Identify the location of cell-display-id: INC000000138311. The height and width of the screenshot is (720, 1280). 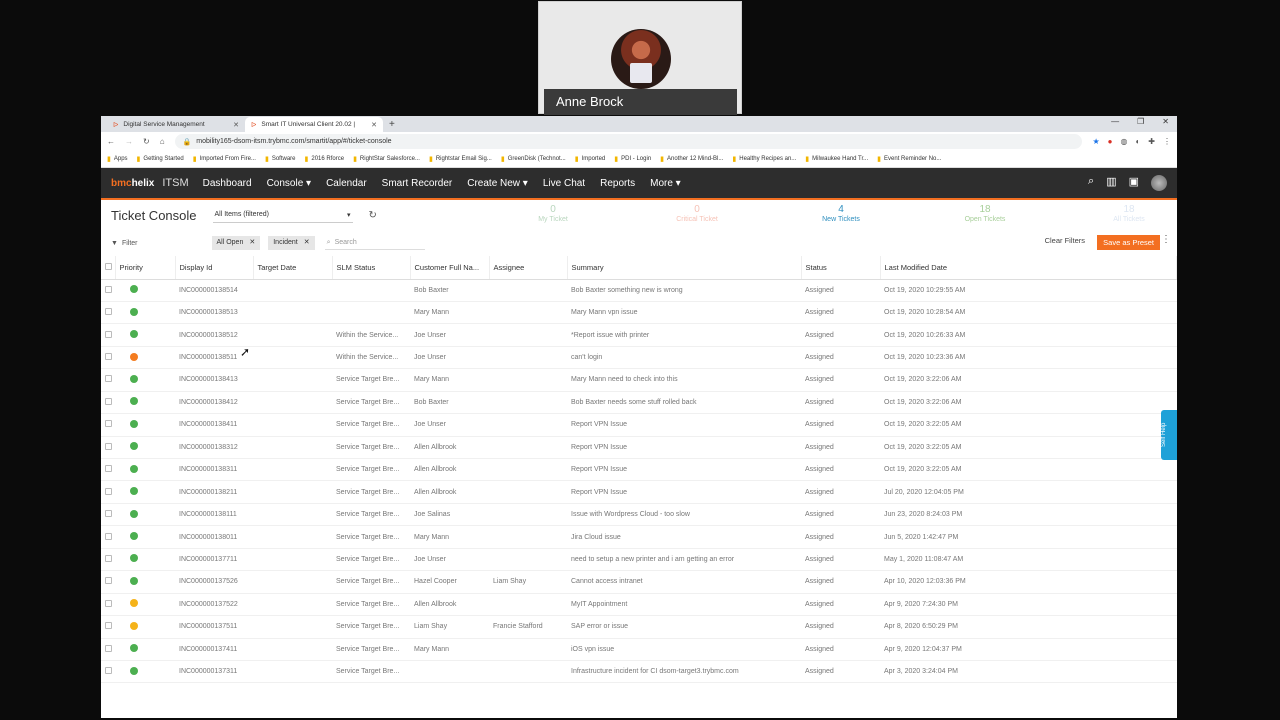
(214, 470).